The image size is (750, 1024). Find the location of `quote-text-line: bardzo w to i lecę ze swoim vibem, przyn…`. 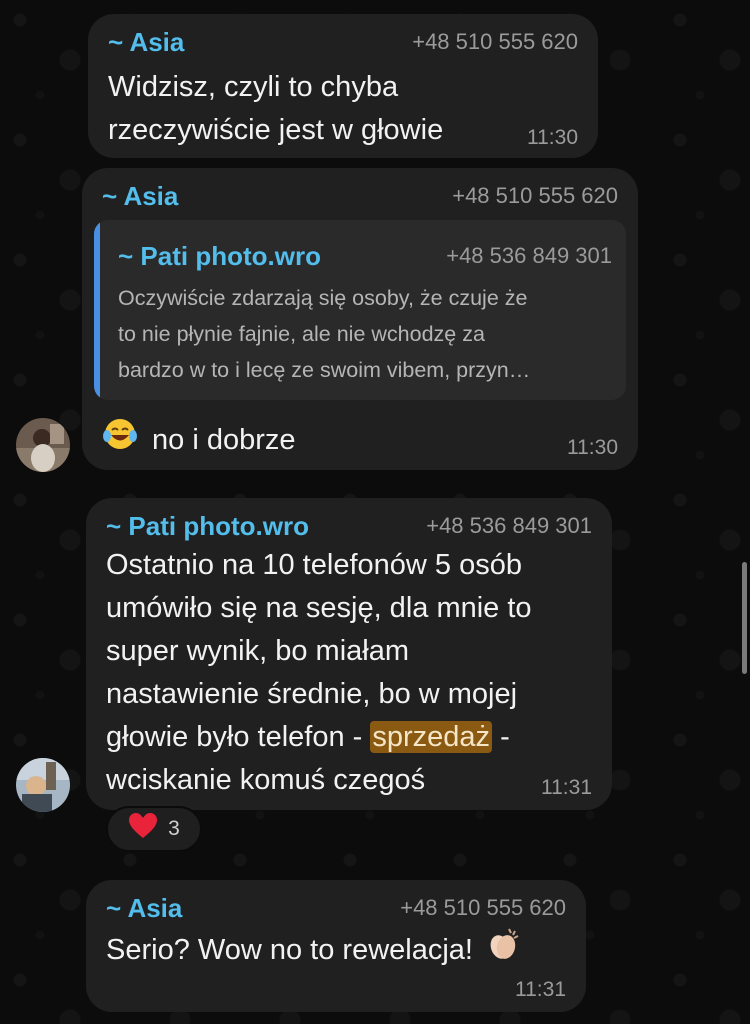

quote-text-line: bardzo w to i lecę ze swoim vibem, przyn… is located at coordinates (324, 370).